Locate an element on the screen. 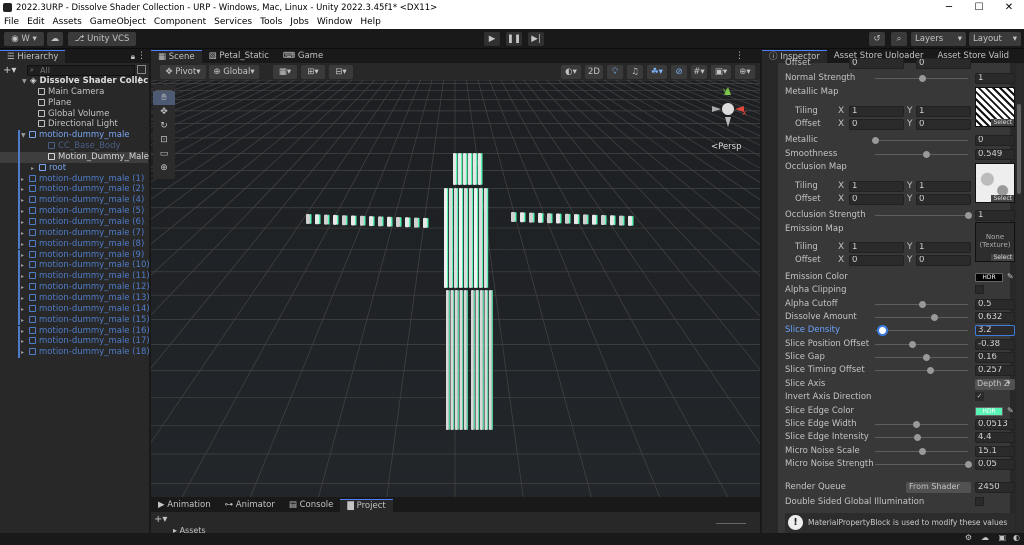 This screenshot has height=545, width=1024. global-dropdown: ⊕ Global ▾ is located at coordinates (234, 72).